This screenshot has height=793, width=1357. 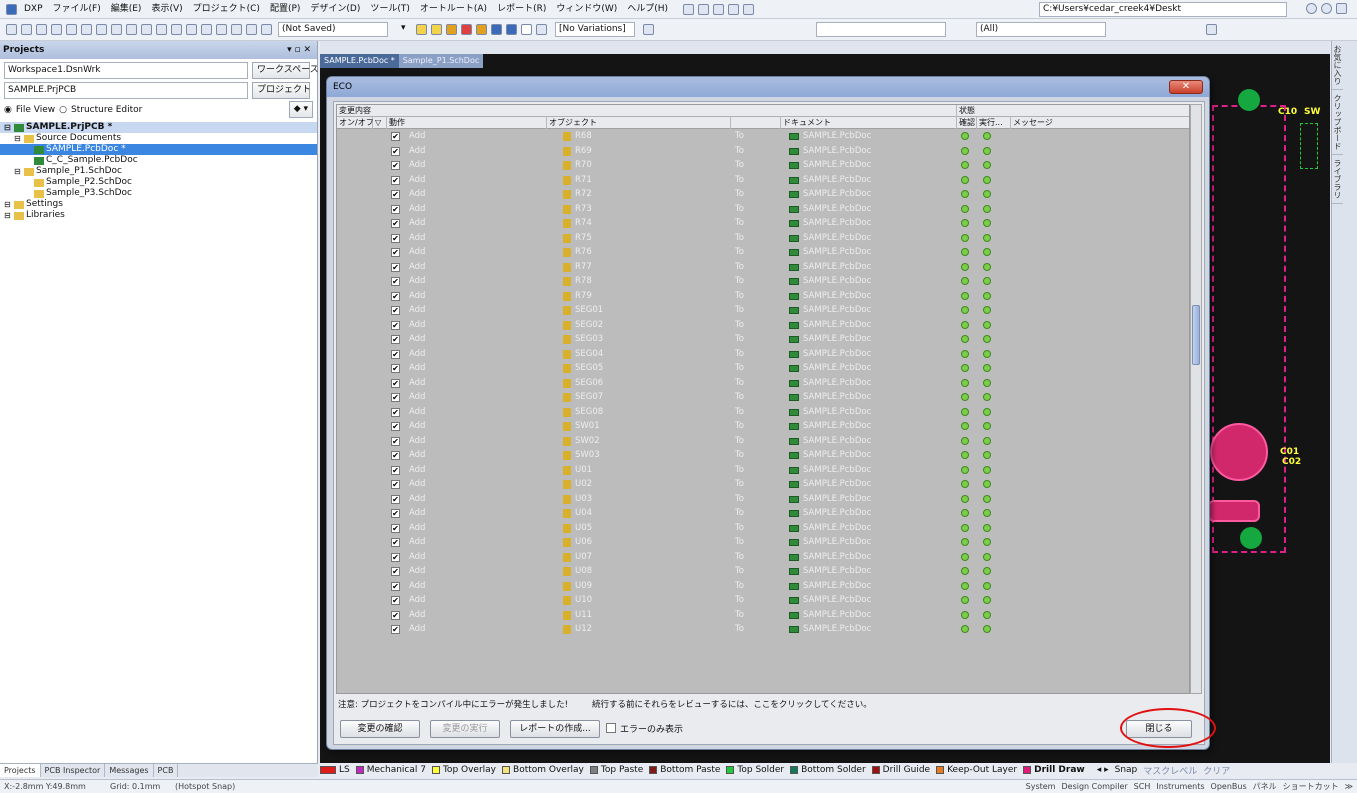 What do you see at coordinates (390, 770) in the screenshot?
I see `layer-tab: Mechanical 7` at bounding box center [390, 770].